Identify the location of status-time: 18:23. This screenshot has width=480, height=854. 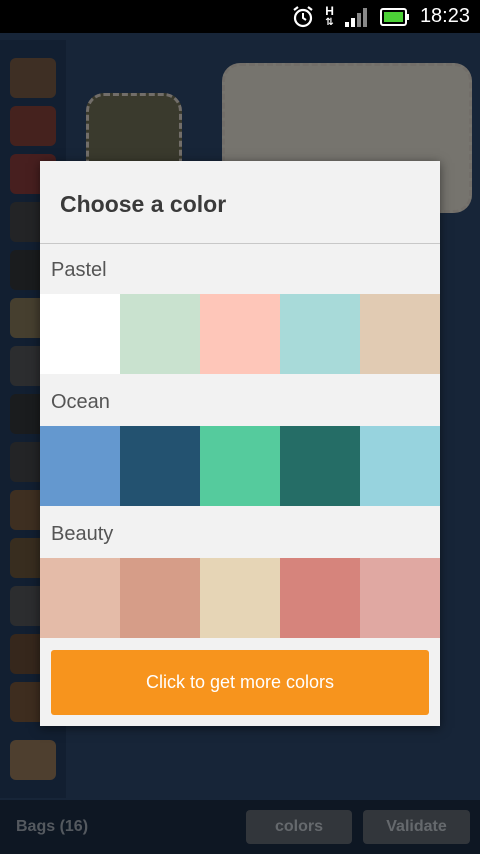
(444, 16).